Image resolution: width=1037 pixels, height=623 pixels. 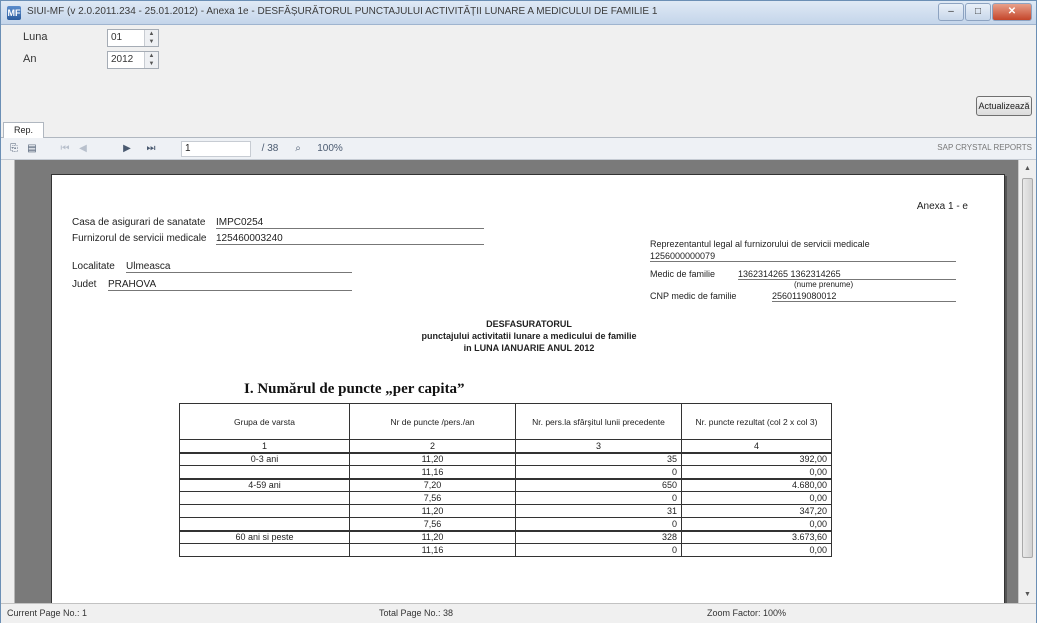 I want to click on points-cell: 7,20, so click(x=432, y=484).